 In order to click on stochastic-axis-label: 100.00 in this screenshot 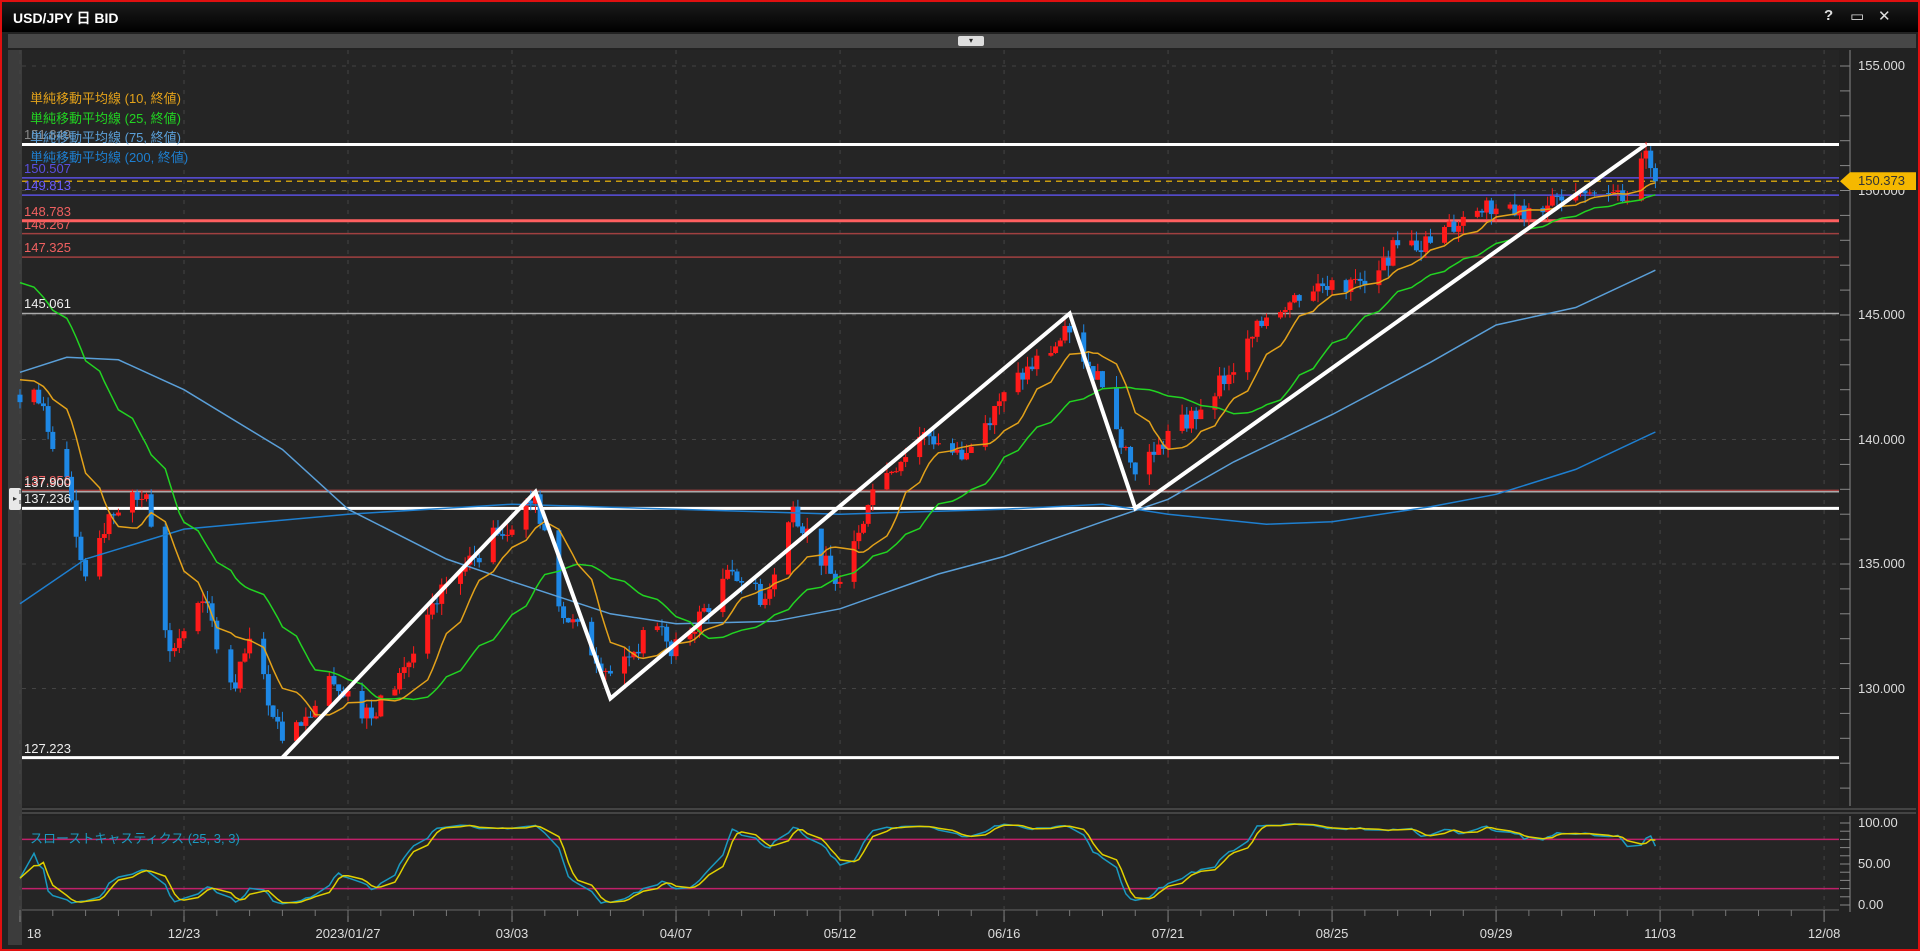, I will do `click(1878, 822)`.